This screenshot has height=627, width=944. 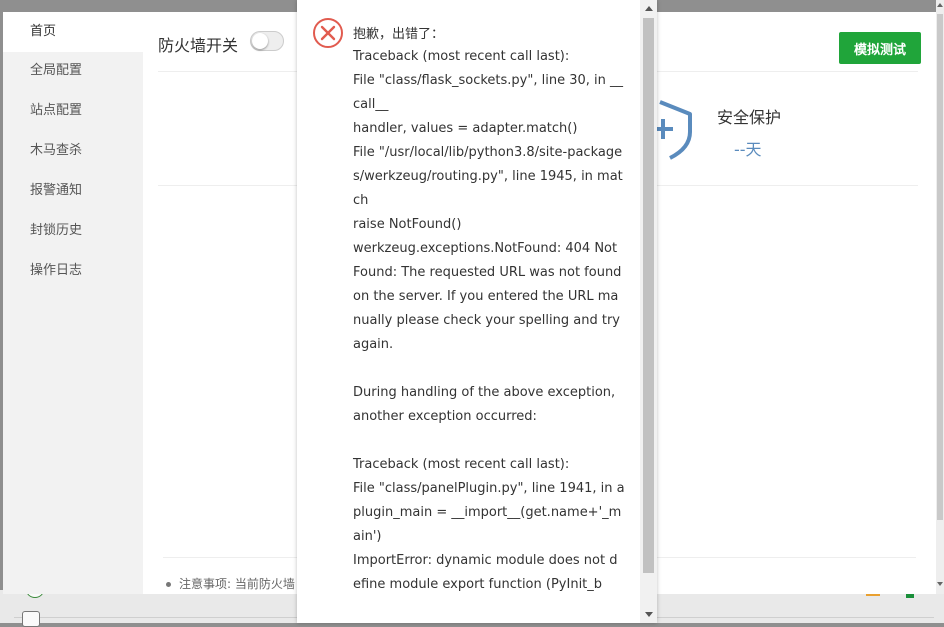 I want to click on popup-scrollbar, so click(x=648, y=311).